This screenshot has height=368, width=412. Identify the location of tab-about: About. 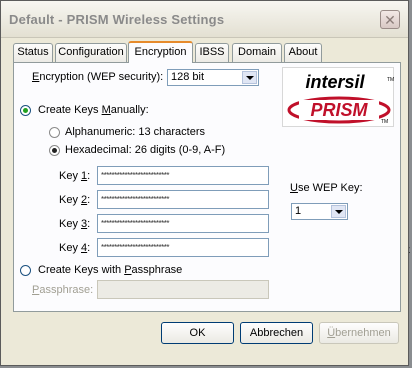
(303, 52).